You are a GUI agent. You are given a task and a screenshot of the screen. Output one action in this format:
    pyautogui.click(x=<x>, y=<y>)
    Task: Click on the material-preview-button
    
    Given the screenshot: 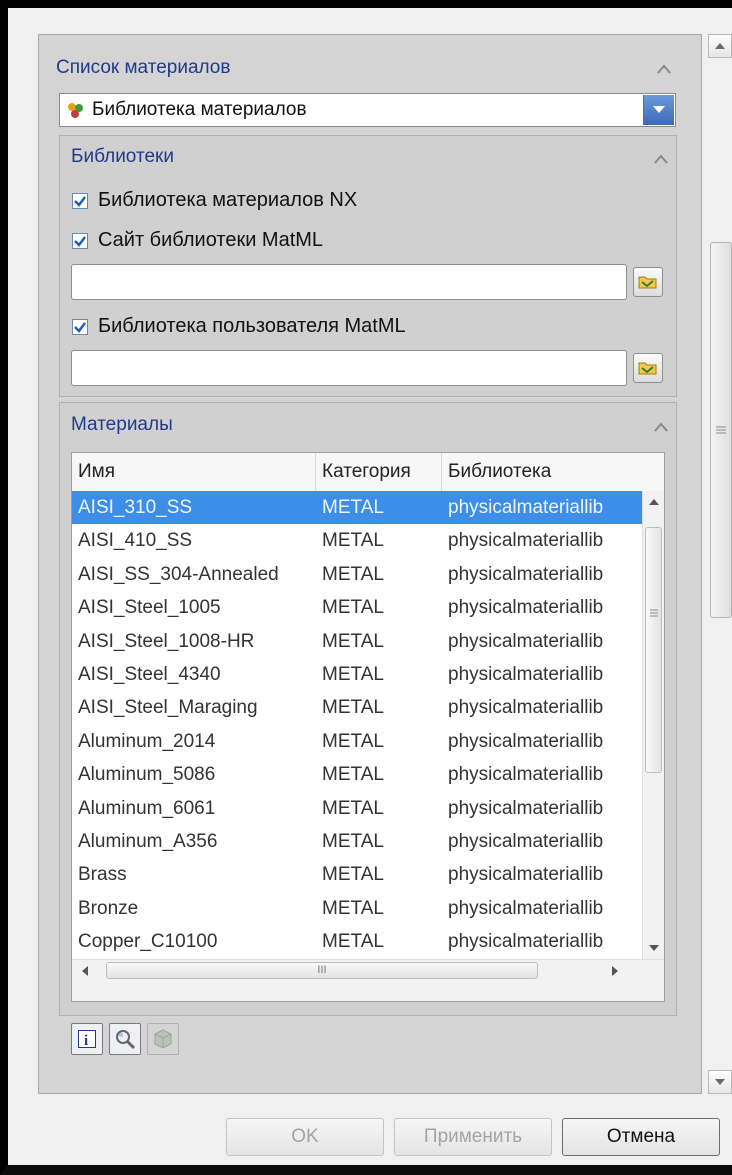 What is the action you would take?
    pyautogui.click(x=163, y=1039)
    